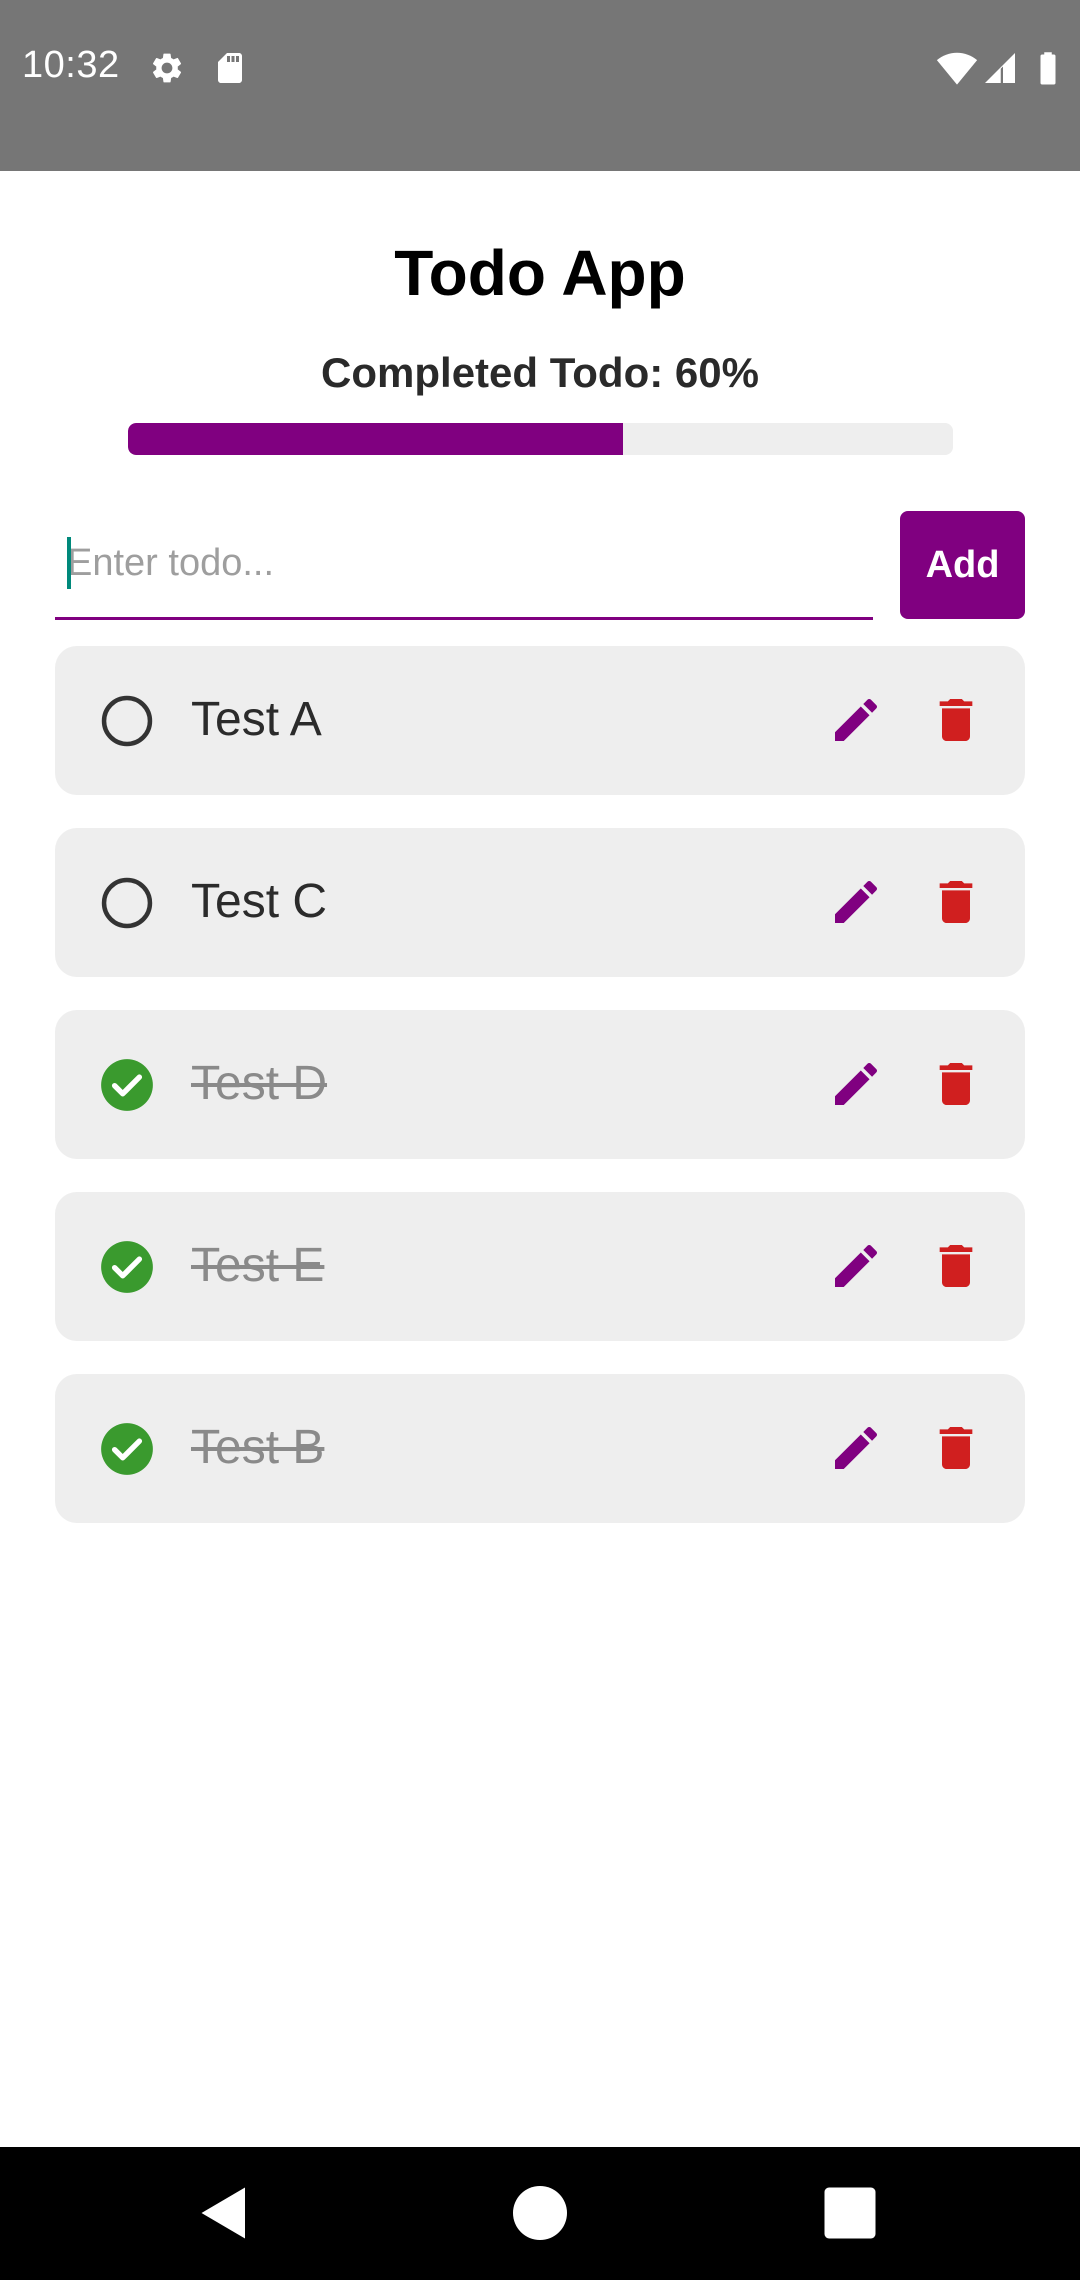  Describe the element at coordinates (540, 1084) in the screenshot. I see `todo-item: Test D` at that location.